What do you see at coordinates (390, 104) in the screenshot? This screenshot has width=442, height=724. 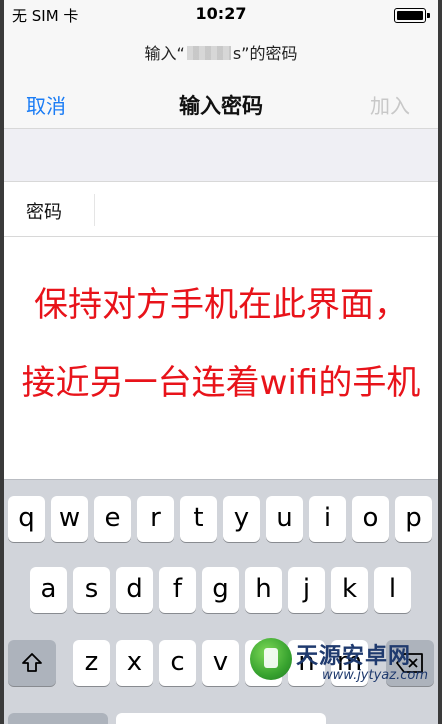 I see `join-button: 加入` at bounding box center [390, 104].